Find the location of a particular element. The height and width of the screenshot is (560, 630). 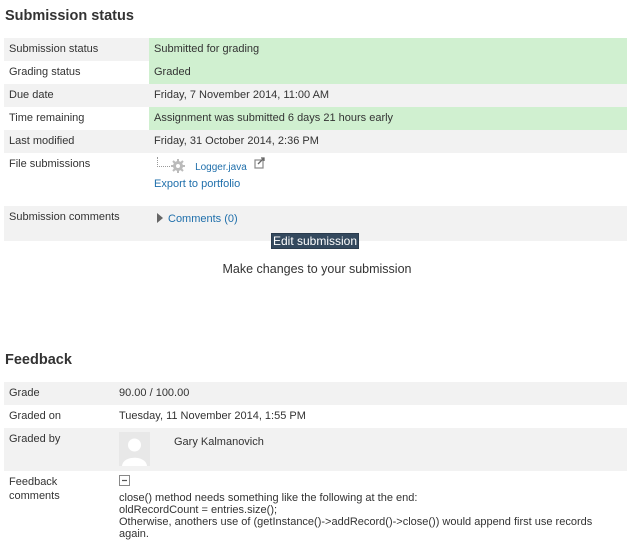

row-label: Grade is located at coordinates (59, 393).